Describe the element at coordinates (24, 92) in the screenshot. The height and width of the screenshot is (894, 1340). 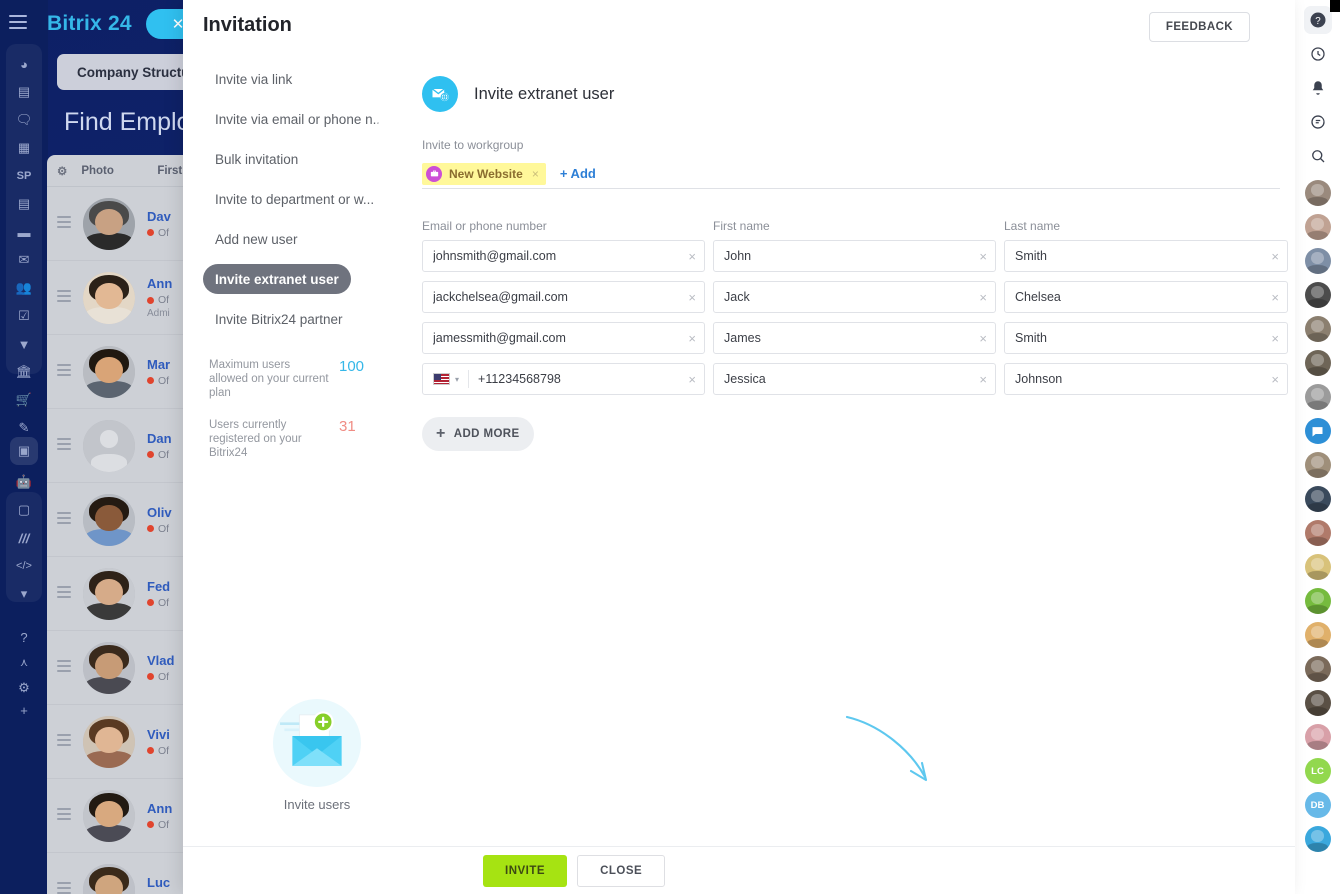
I see `news-icon: ▤` at that location.